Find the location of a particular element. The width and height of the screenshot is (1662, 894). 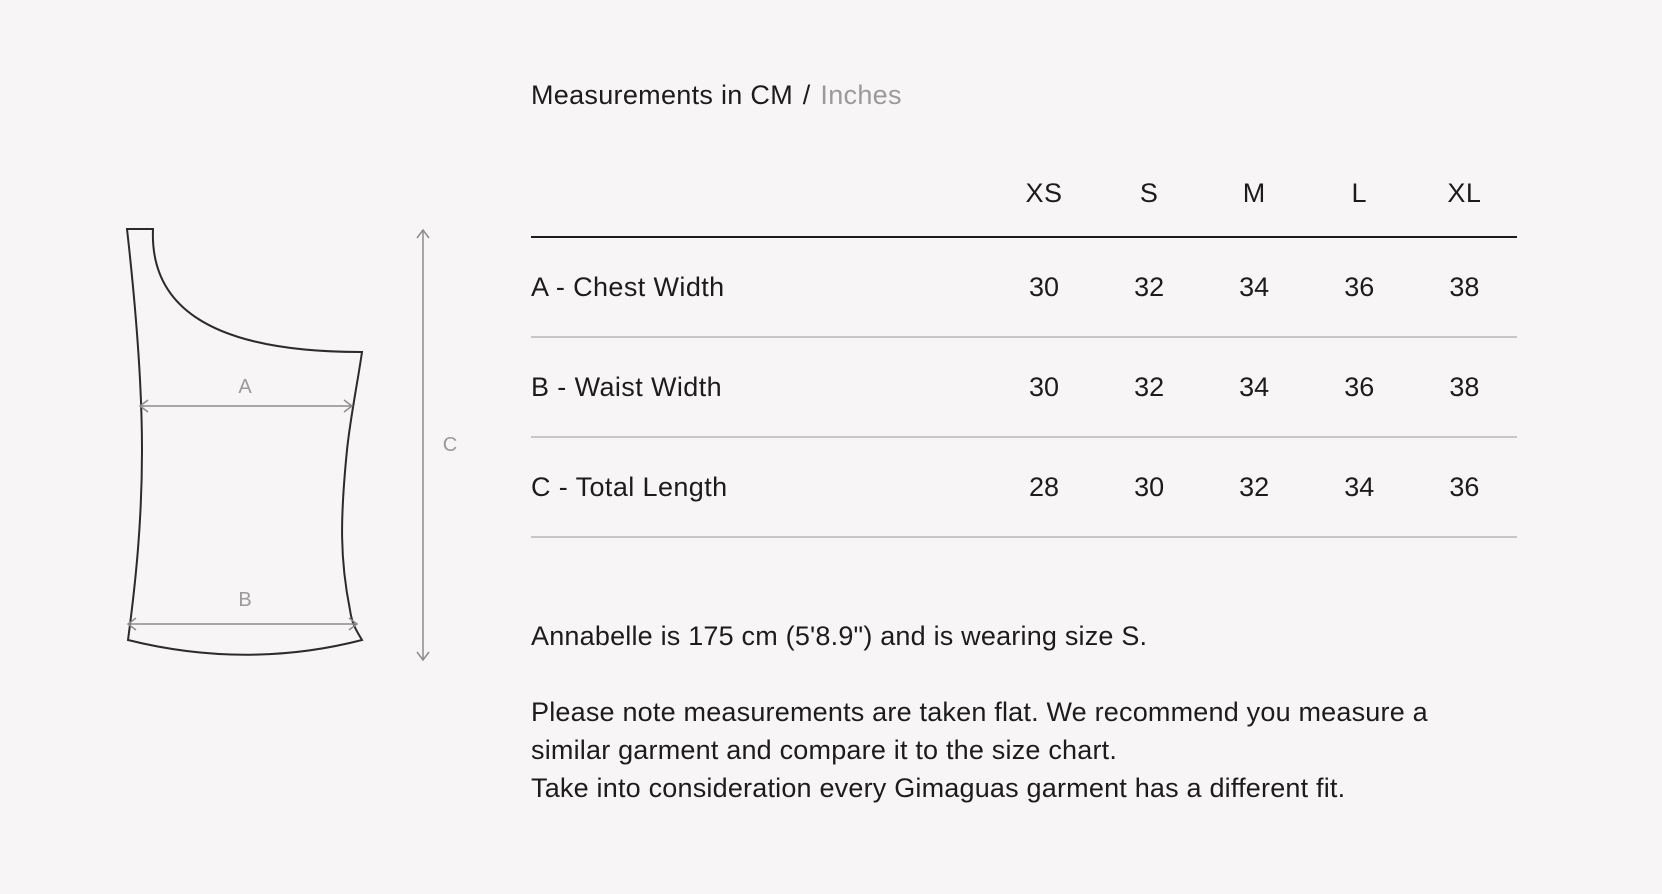

row-label: B - Waist Width is located at coordinates (761, 387).